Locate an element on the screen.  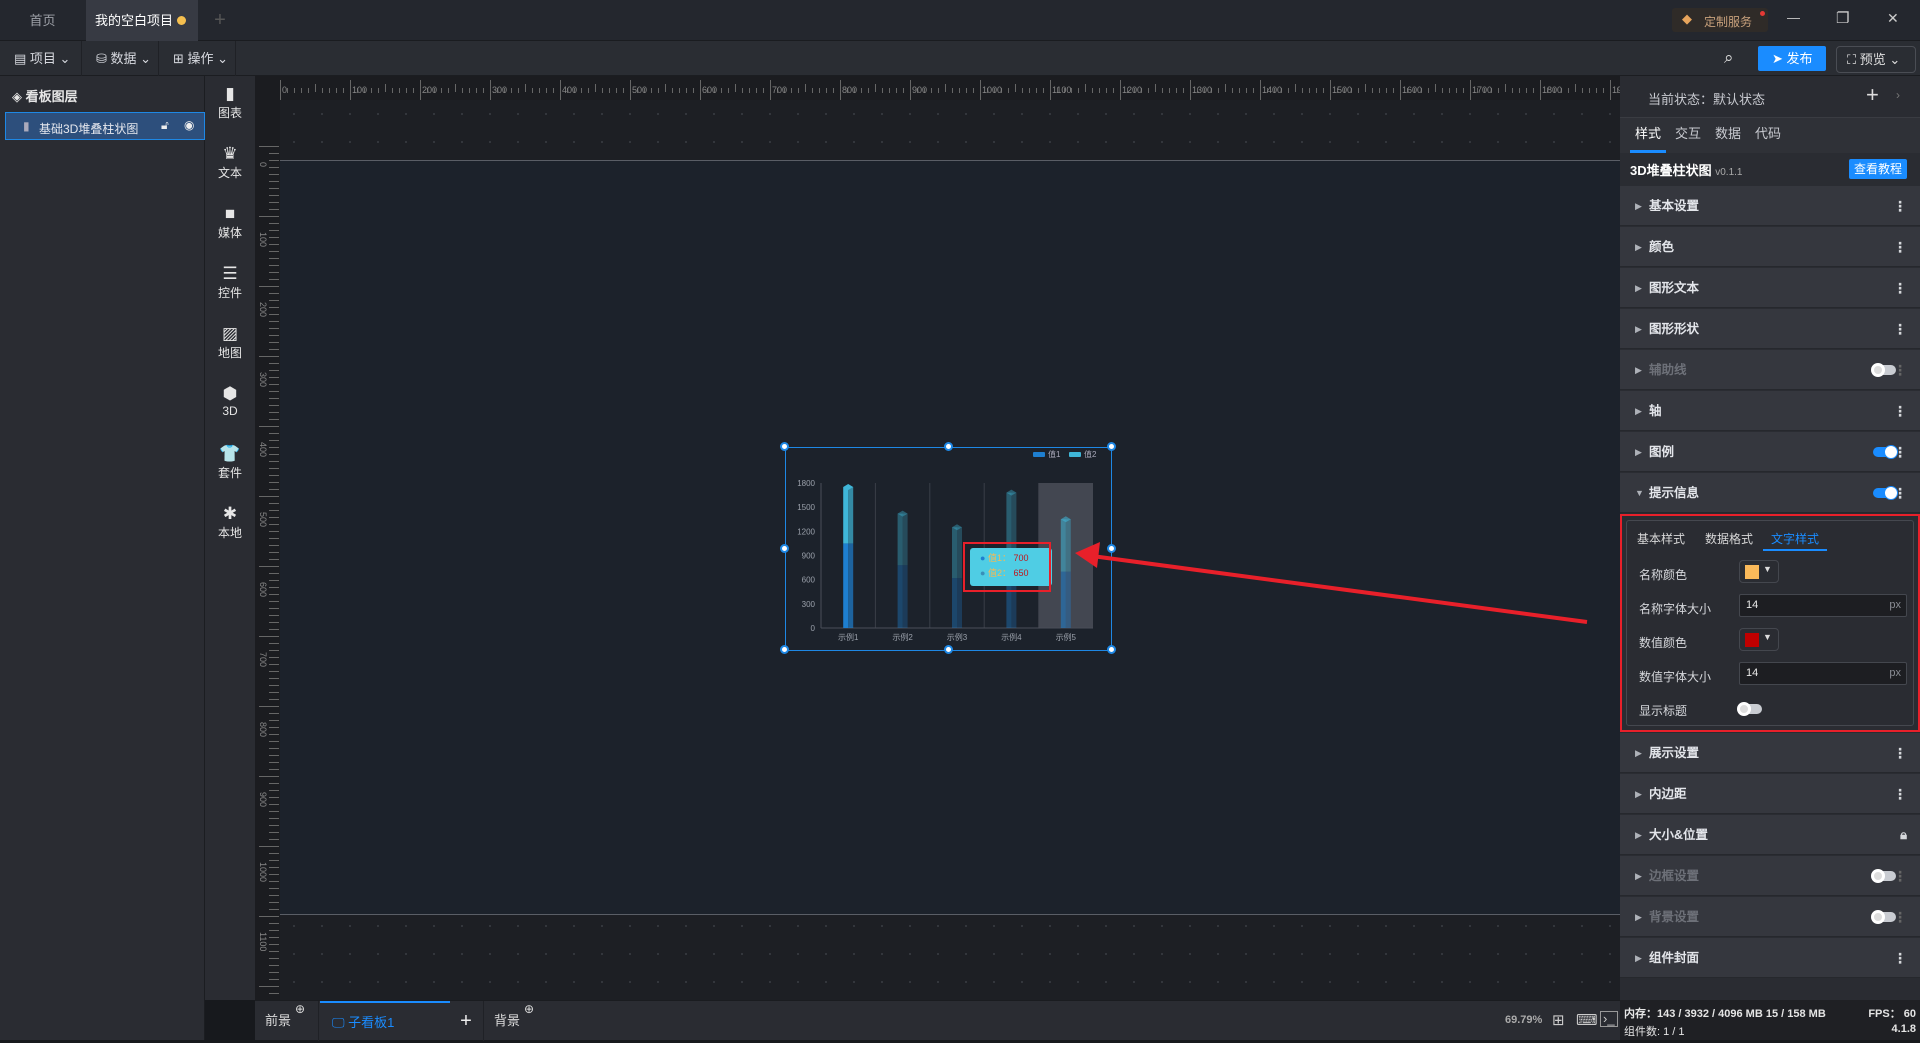
new-tab-button: + is located at coordinates (220, 20).